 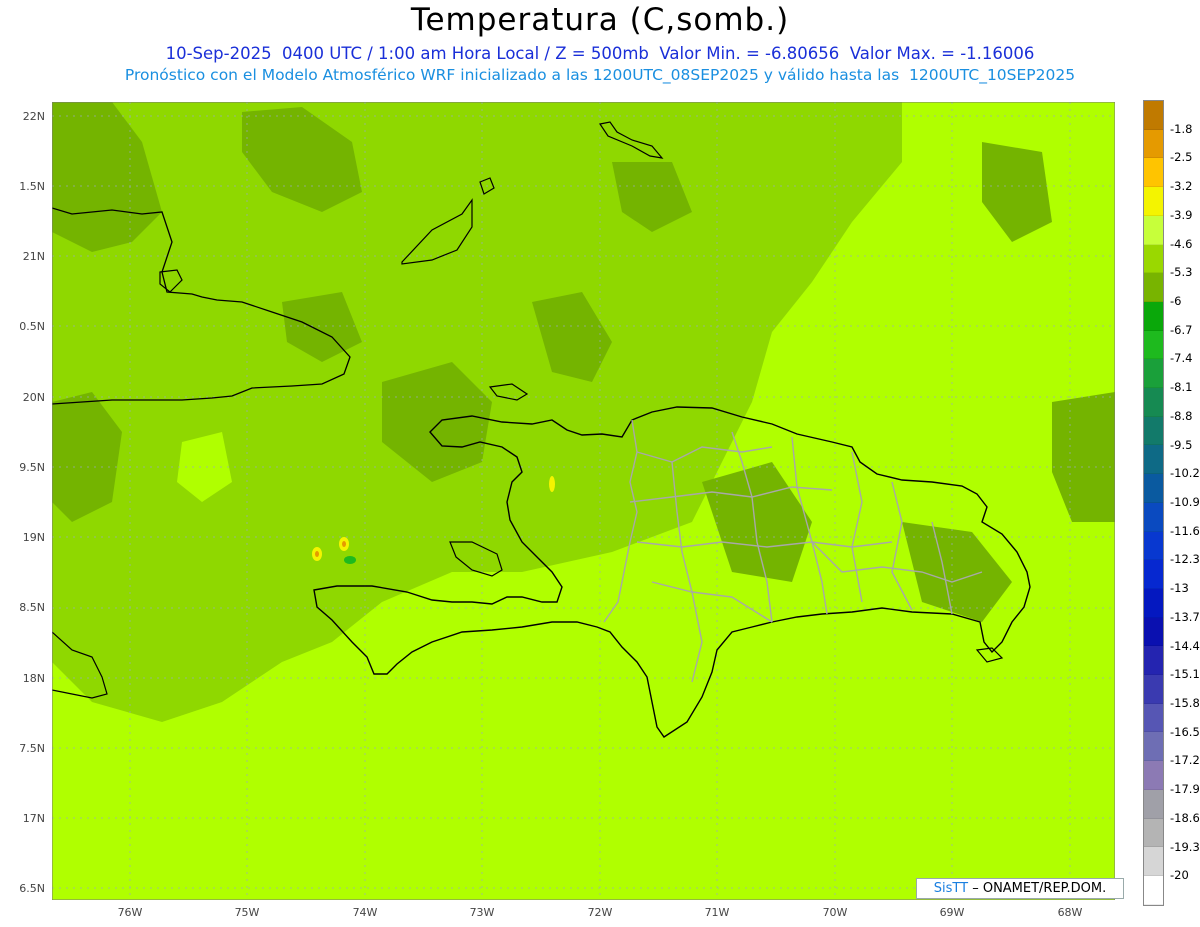 I want to click on colorbar-label: -10.2, so click(x=1185, y=473).